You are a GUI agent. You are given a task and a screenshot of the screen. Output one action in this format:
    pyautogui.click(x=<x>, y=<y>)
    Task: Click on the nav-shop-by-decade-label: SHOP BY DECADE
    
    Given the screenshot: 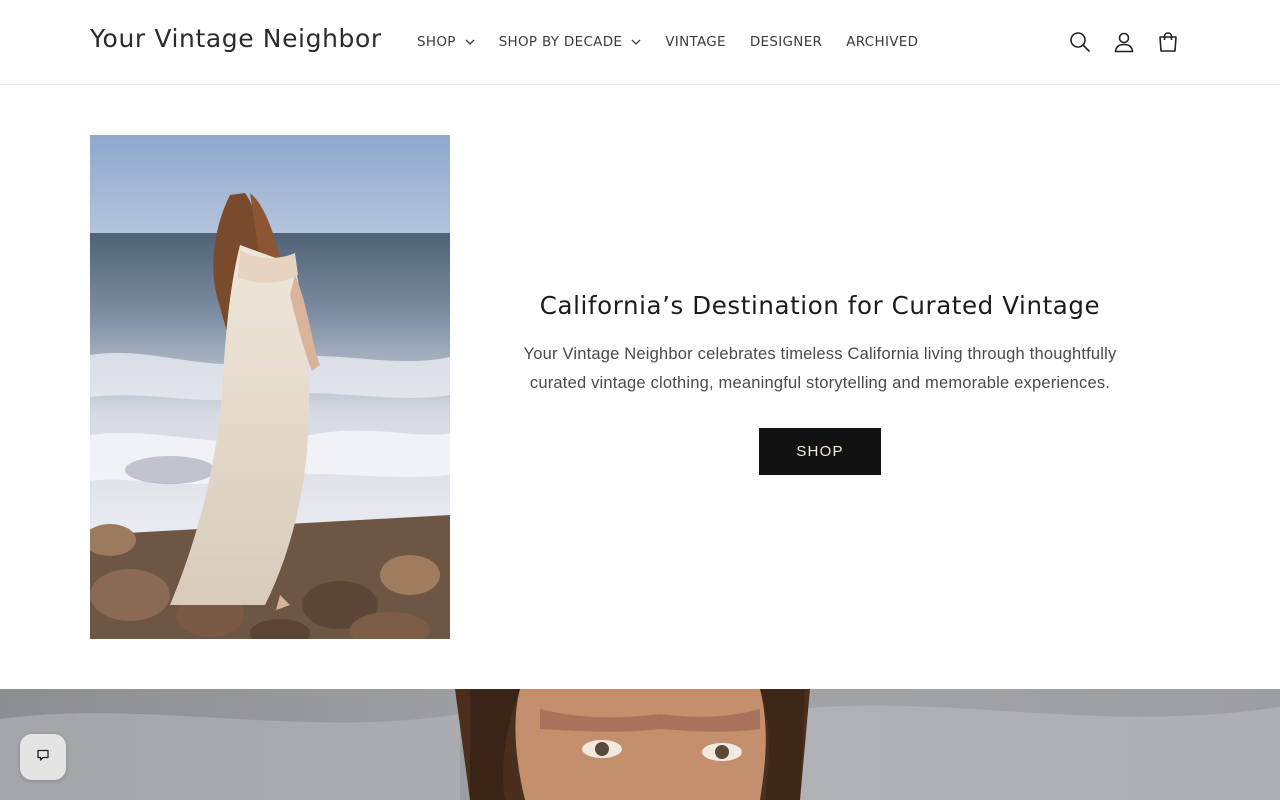 What is the action you would take?
    pyautogui.click(x=560, y=42)
    